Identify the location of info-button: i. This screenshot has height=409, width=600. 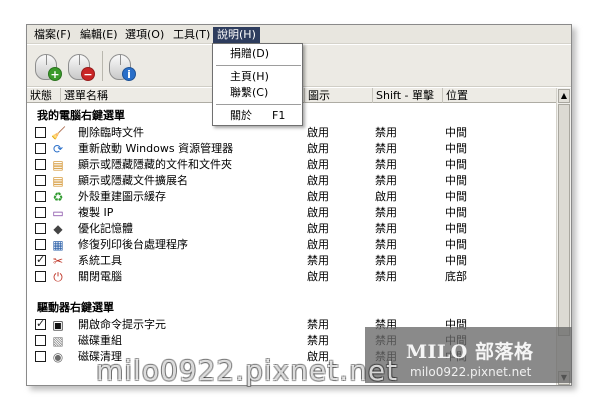
(121, 66).